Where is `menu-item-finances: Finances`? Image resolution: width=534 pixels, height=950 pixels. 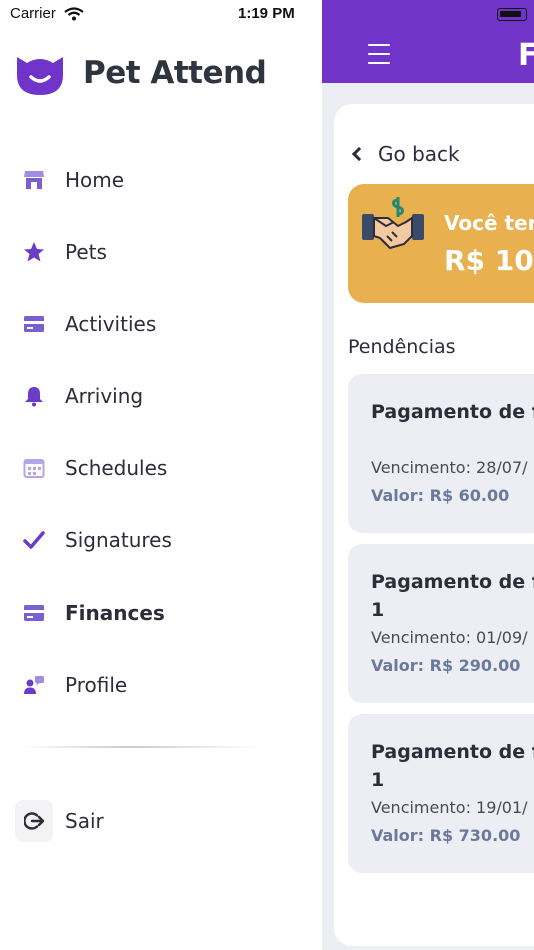 menu-item-finances: Finances is located at coordinates (161, 613).